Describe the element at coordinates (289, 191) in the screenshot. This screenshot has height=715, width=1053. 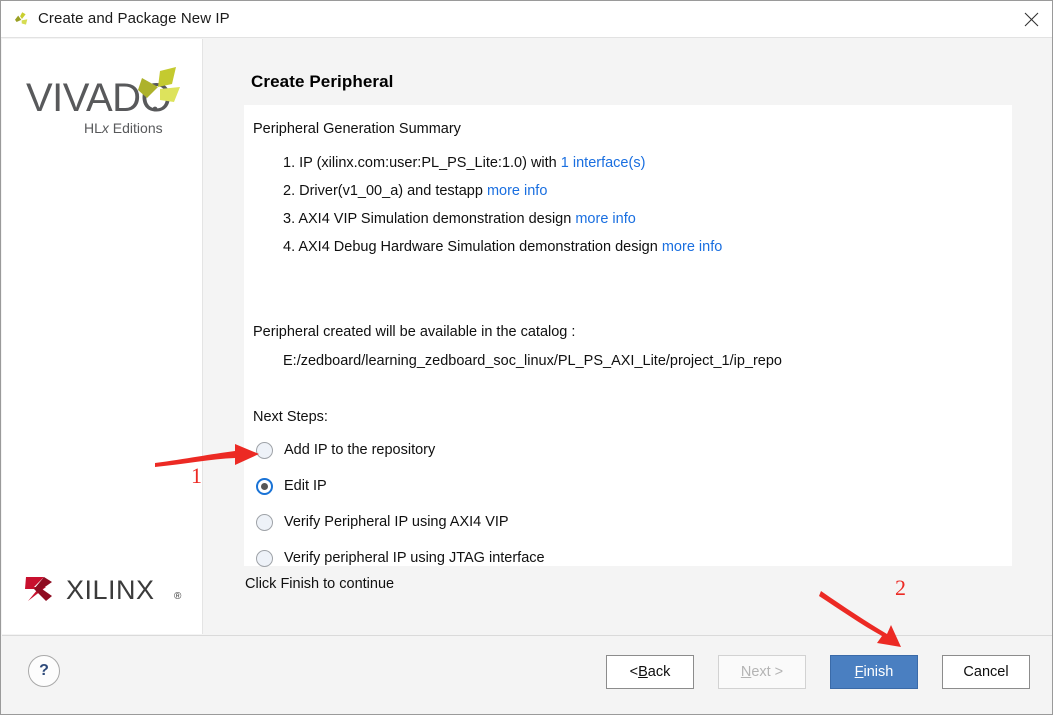
I see `summary-item-2-number: 2.` at that location.